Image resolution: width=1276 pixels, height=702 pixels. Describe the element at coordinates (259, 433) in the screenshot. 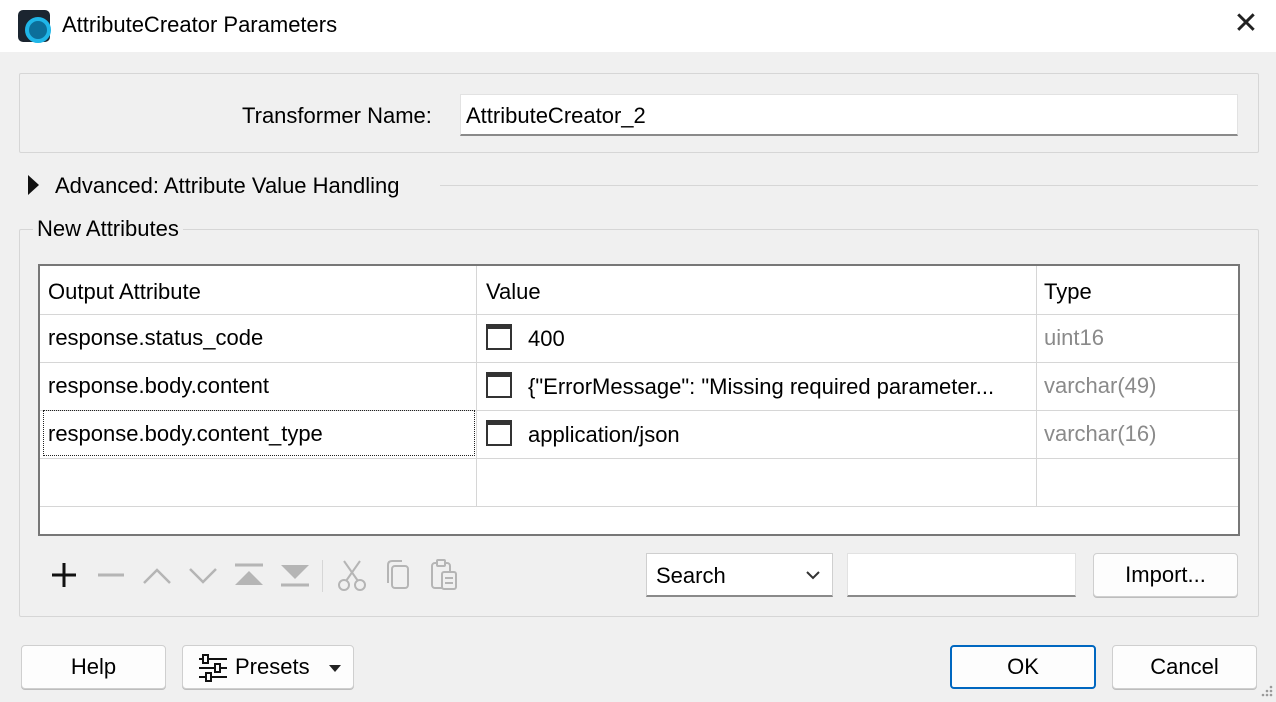

I see `focused-cell-outline` at that location.